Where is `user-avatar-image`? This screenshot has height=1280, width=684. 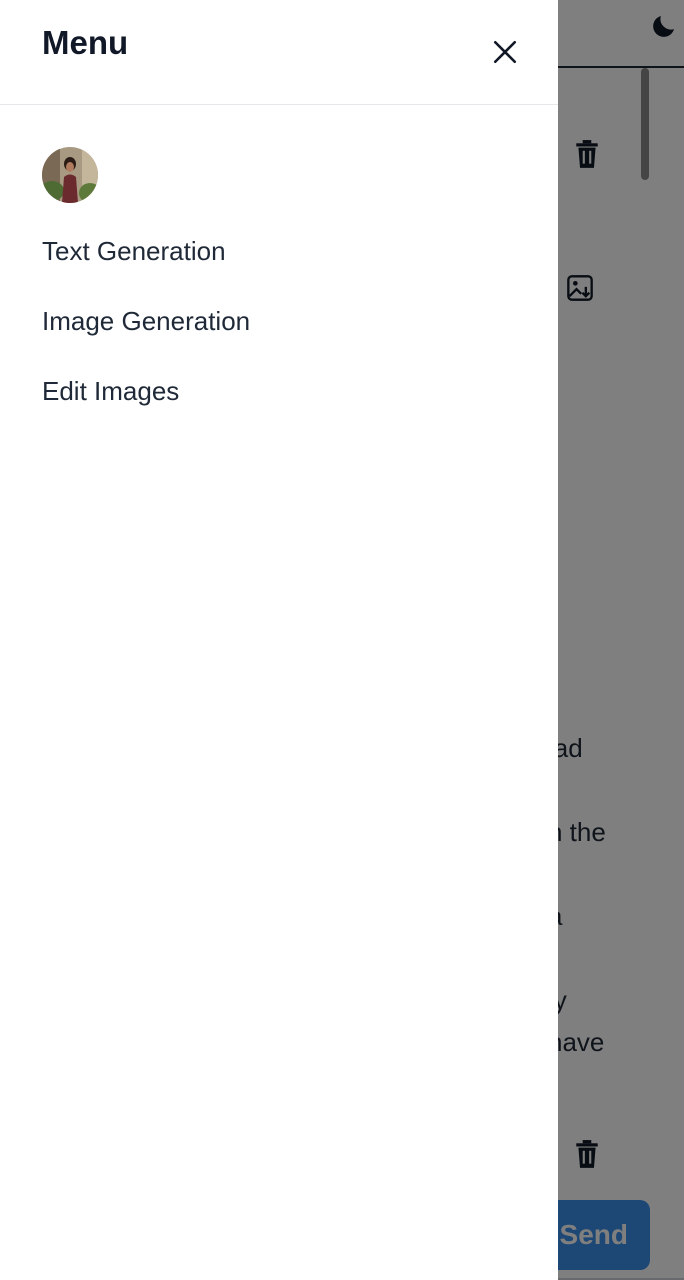 user-avatar-image is located at coordinates (70, 175).